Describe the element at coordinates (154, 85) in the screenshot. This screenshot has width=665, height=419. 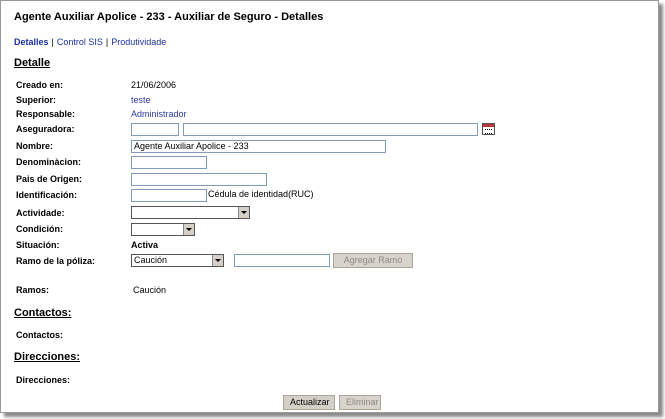
I see `creado-en-value: 21/06/2006` at that location.